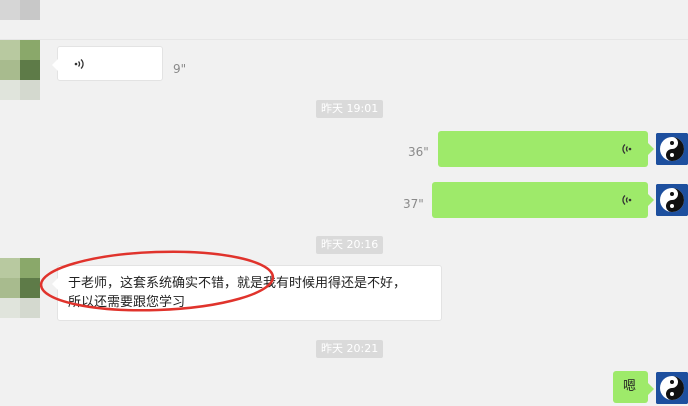 The image size is (688, 406). What do you see at coordinates (350, 109) in the screenshot?
I see `timestamp: 昨天 19:01` at bounding box center [350, 109].